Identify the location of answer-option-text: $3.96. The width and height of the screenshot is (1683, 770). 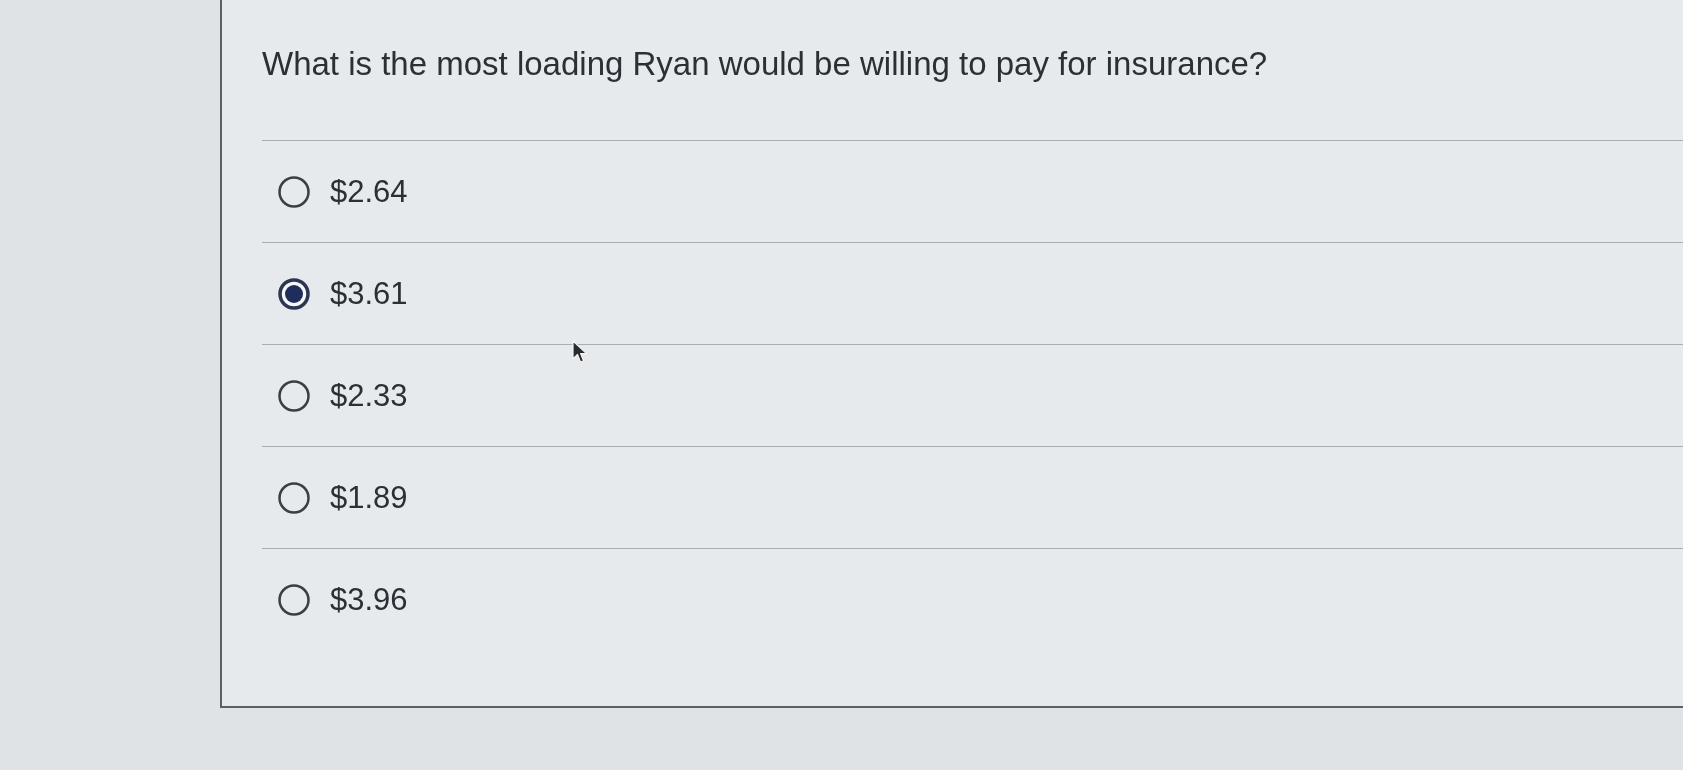
(369, 600).